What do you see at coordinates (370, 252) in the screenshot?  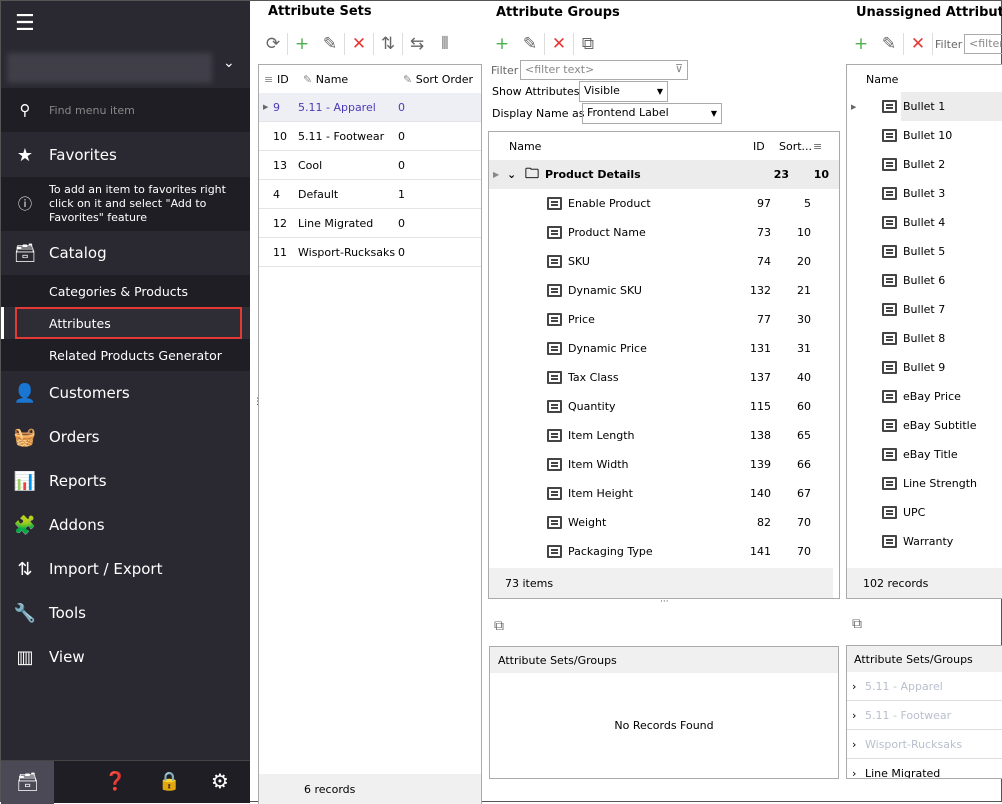 I see `table-row: 11 Wisport-Rucksaks 0` at bounding box center [370, 252].